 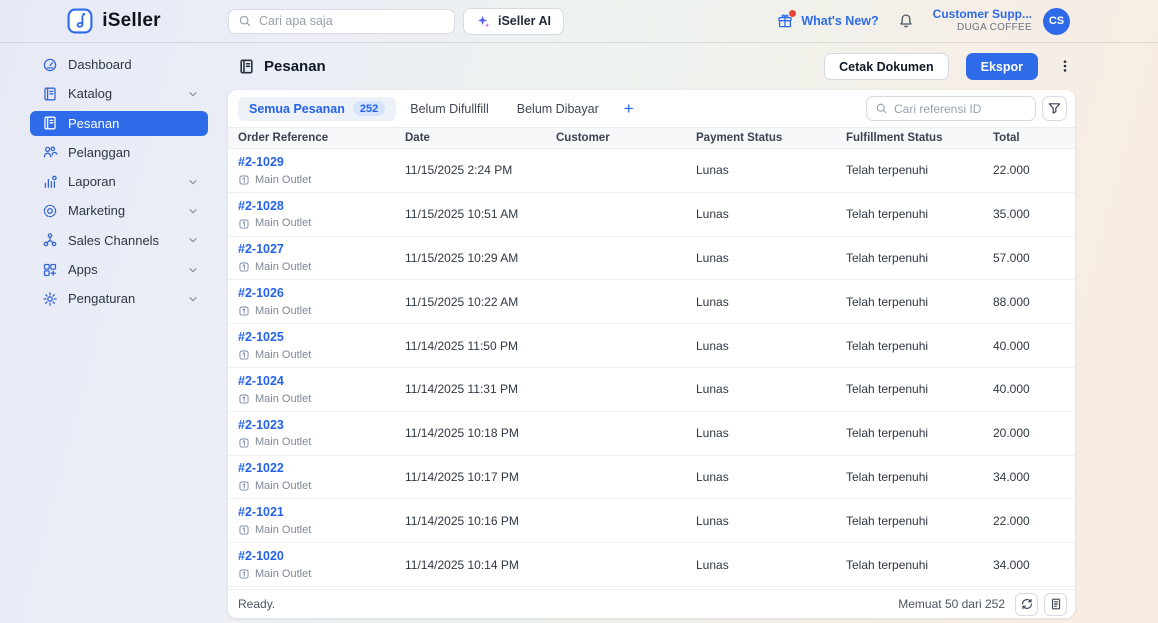 I want to click on avatar: CS, so click(x=1056, y=21).